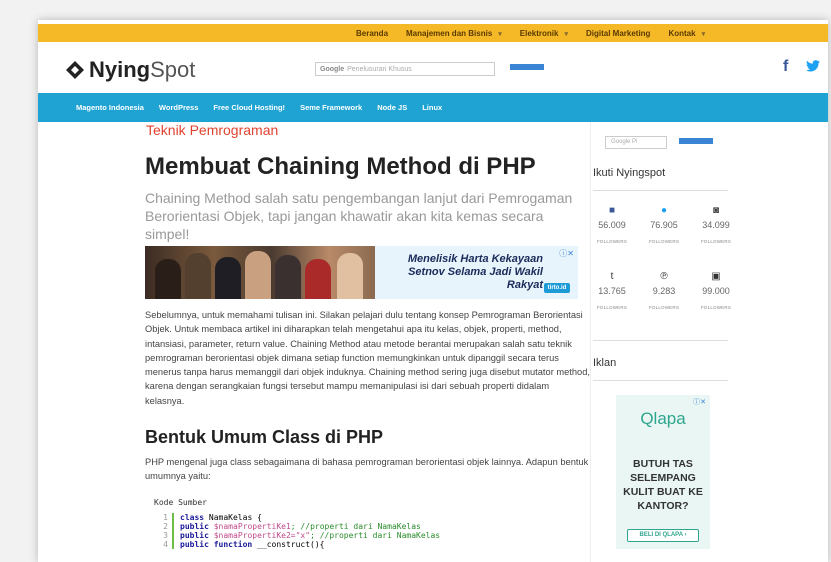 The height and width of the screenshot is (562, 831). What do you see at coordinates (716, 210) in the screenshot?
I see `instagram-icon: ◙` at bounding box center [716, 210].